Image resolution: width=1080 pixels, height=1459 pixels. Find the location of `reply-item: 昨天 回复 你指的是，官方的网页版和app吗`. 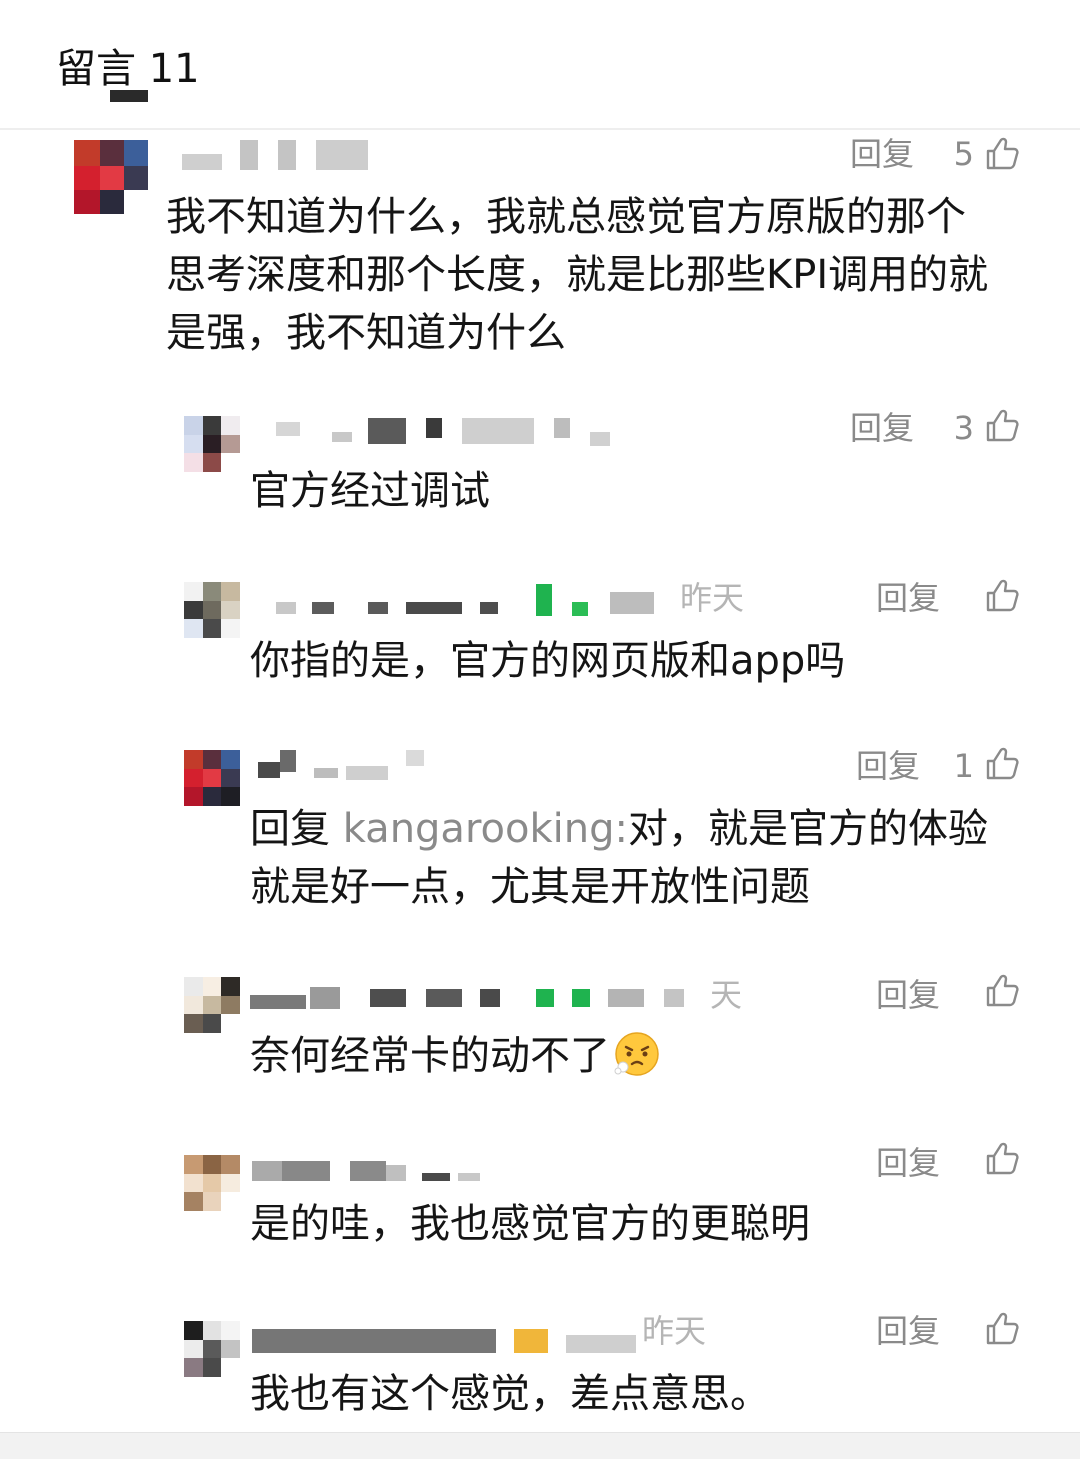

reply-item: 昨天 回复 你指的是，官方的网页版和app吗 is located at coordinates (540, 640).